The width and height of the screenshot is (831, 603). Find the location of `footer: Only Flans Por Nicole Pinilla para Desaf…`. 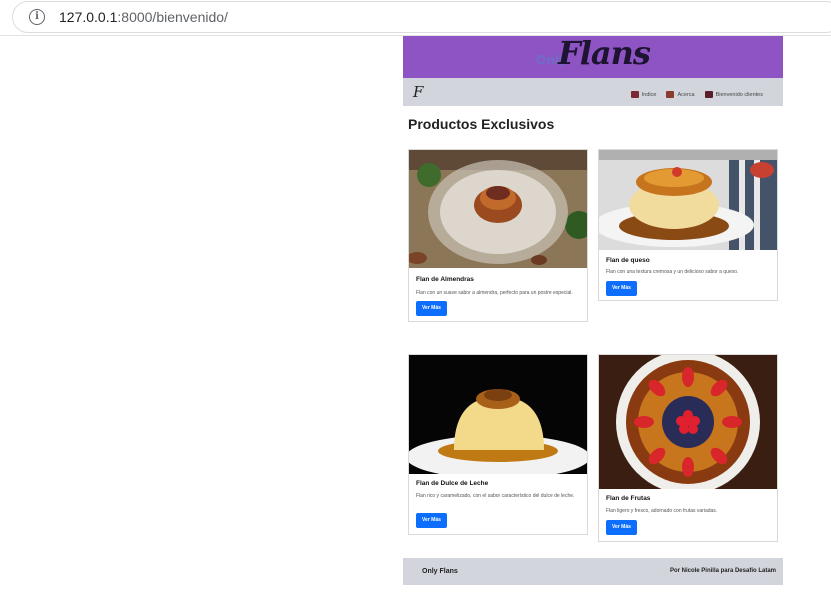

footer: Only Flans Por Nicole Pinilla para Desaf… is located at coordinates (593, 571).